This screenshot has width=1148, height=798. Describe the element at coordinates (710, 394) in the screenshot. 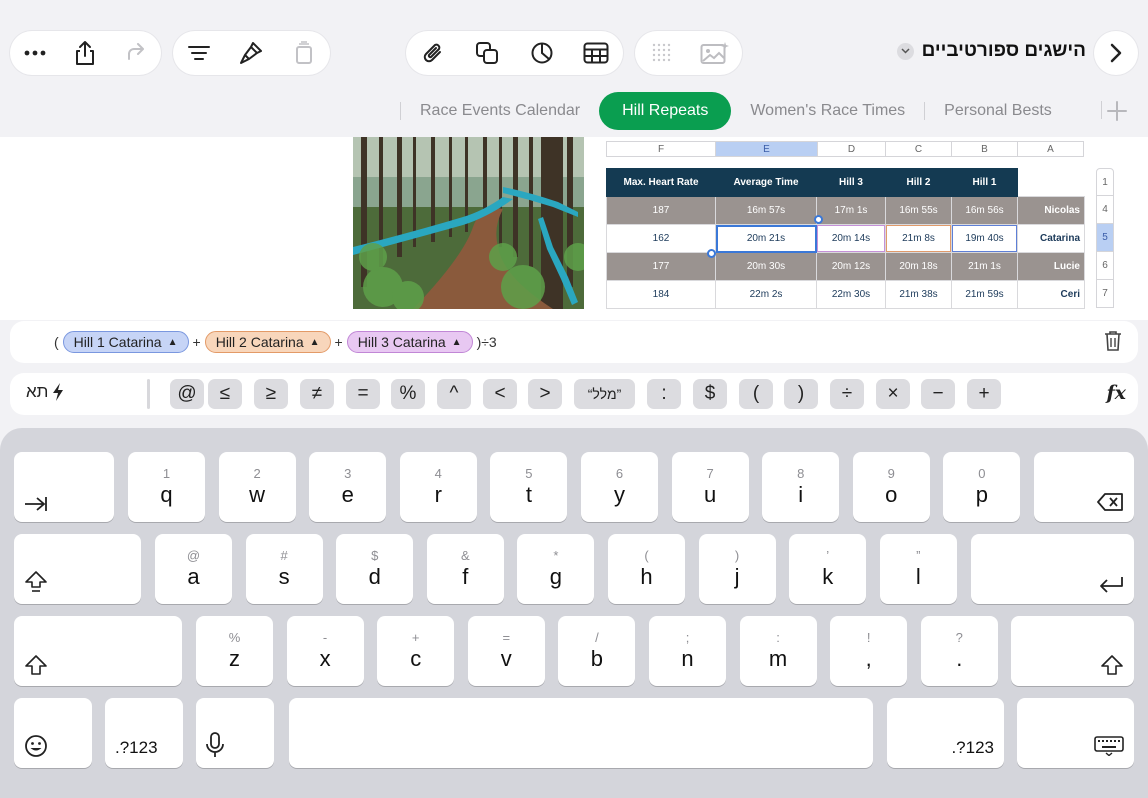

I see `operator-key: $` at that location.